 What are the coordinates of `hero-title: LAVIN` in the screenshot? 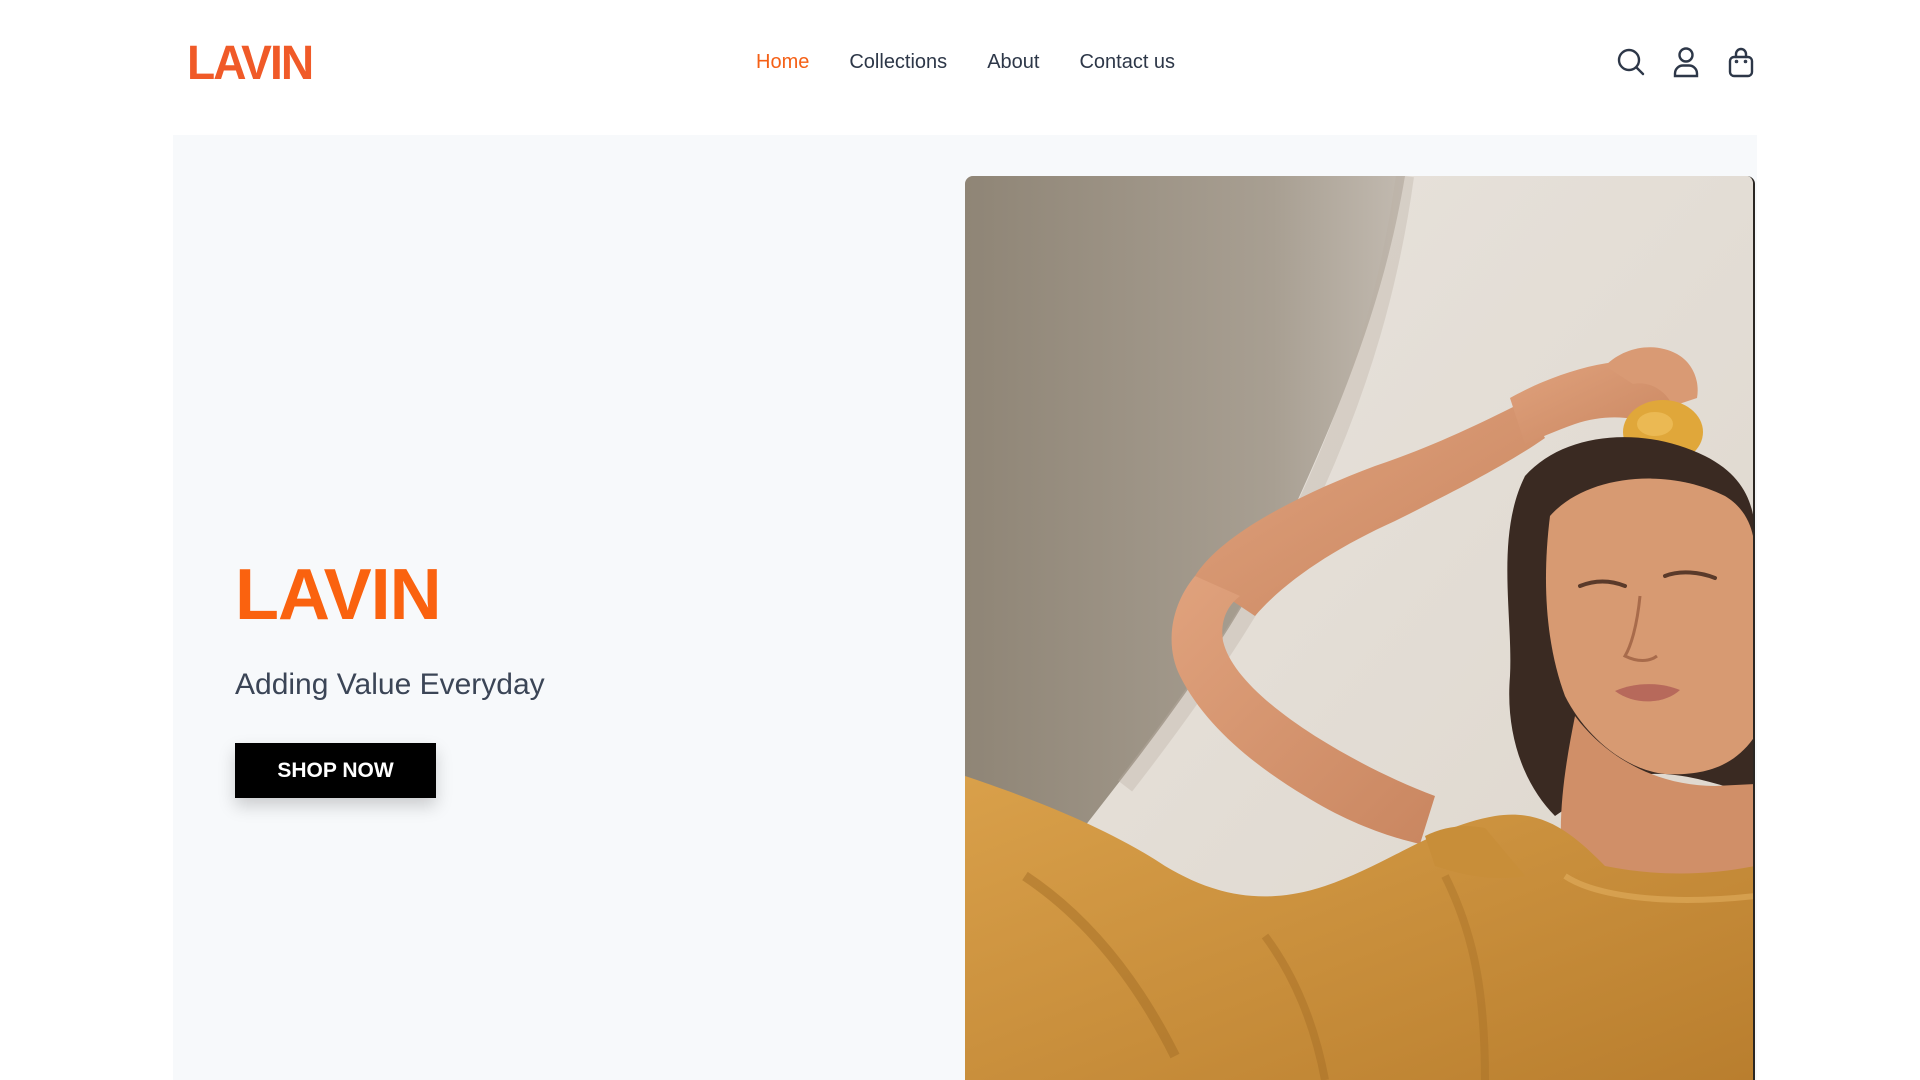 It's located at (338, 595).